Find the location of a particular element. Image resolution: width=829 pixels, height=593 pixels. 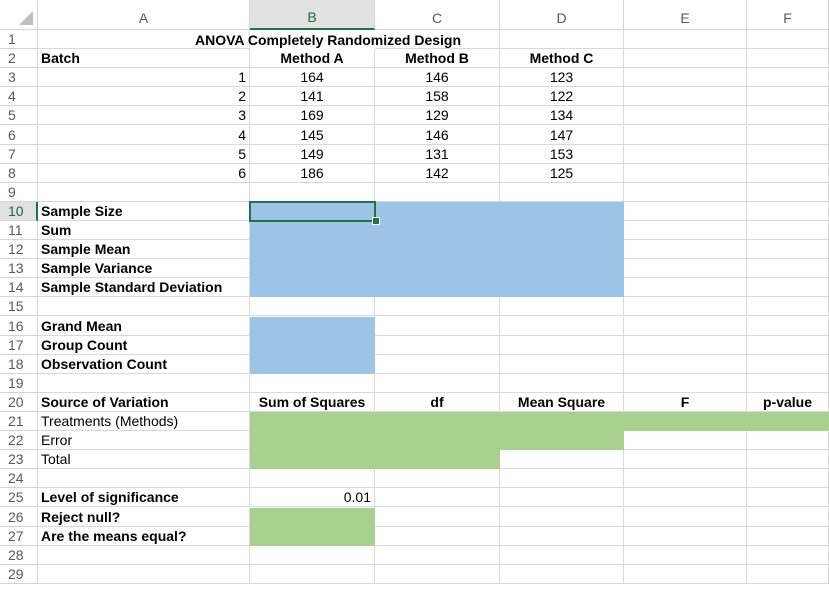

cell-b7: 149 is located at coordinates (312, 154).